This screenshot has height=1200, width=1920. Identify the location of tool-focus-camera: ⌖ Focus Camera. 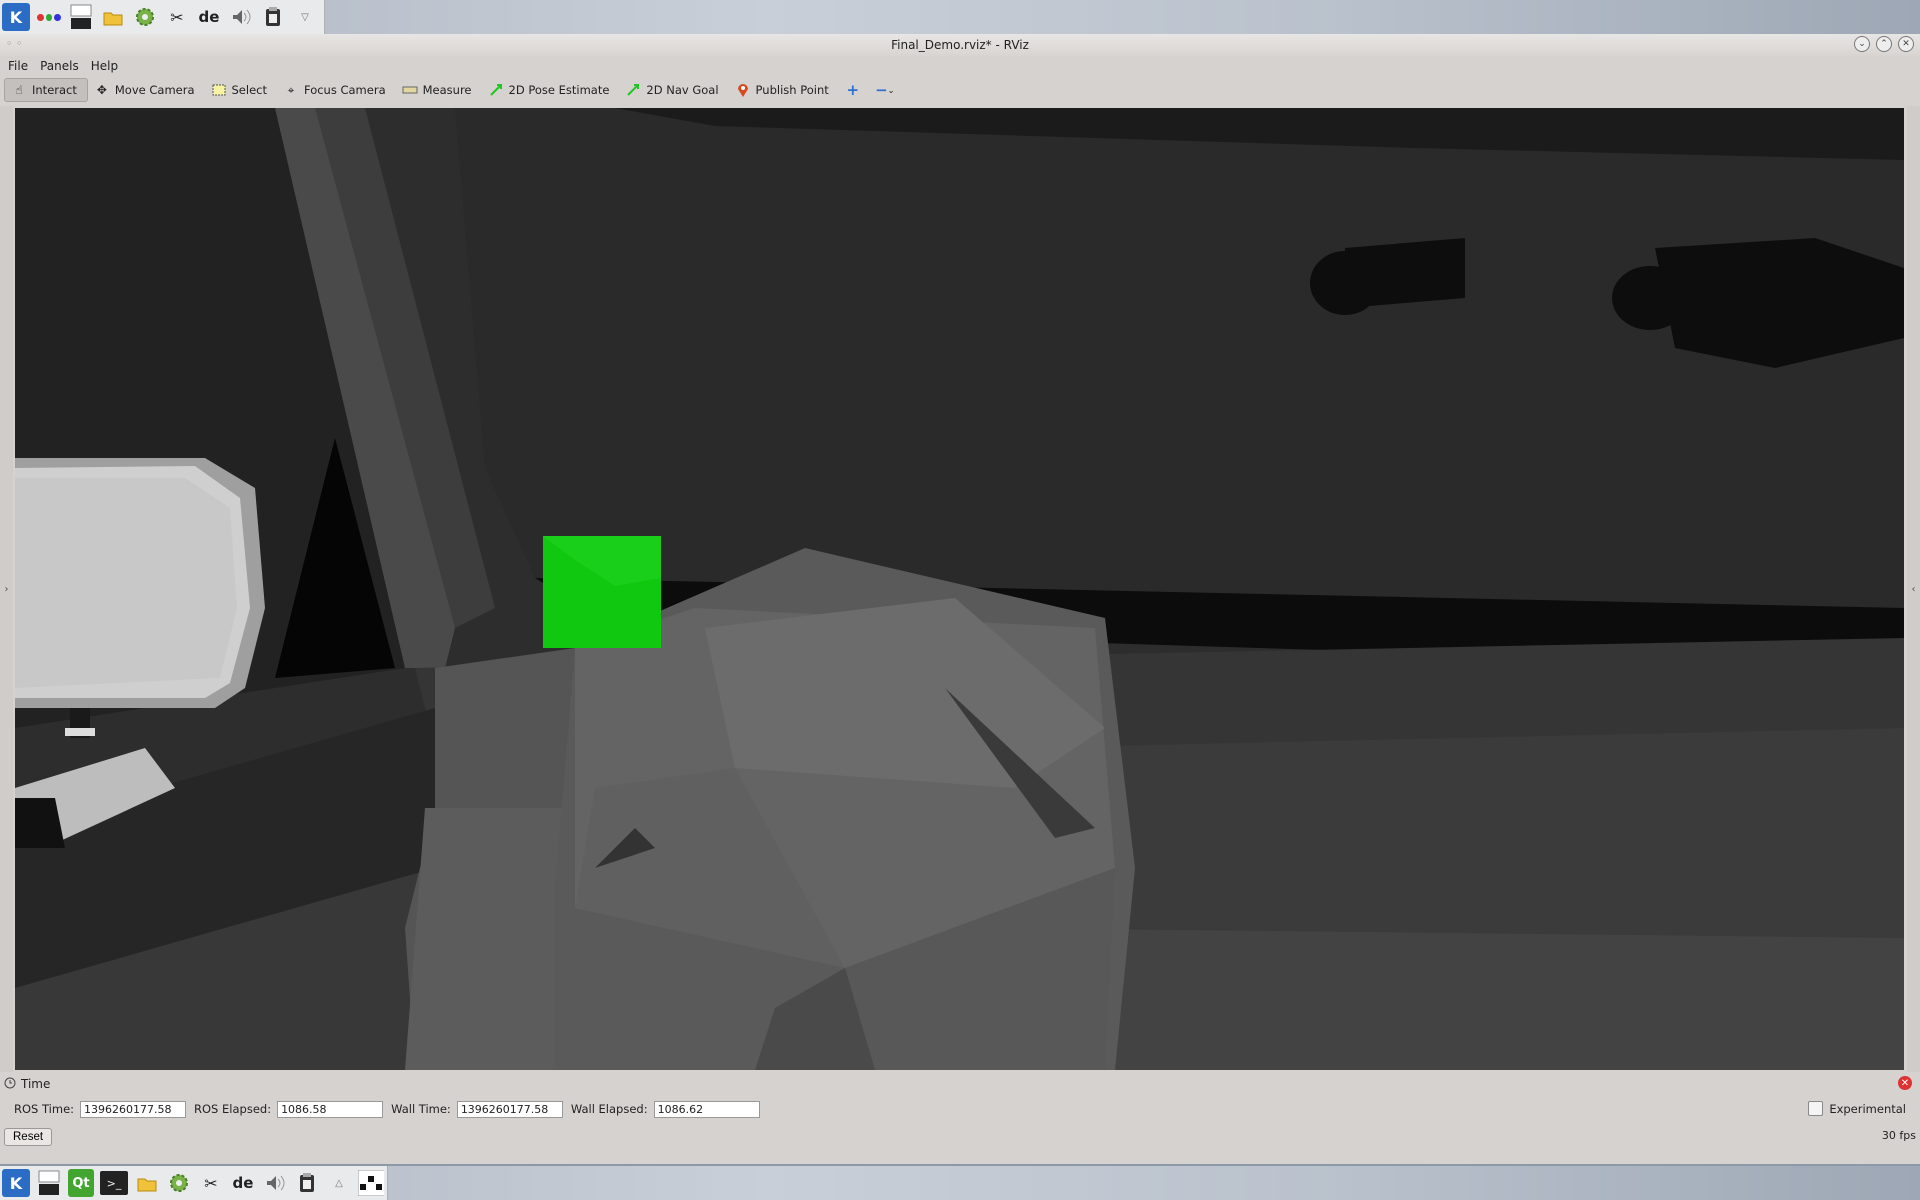
(336, 90).